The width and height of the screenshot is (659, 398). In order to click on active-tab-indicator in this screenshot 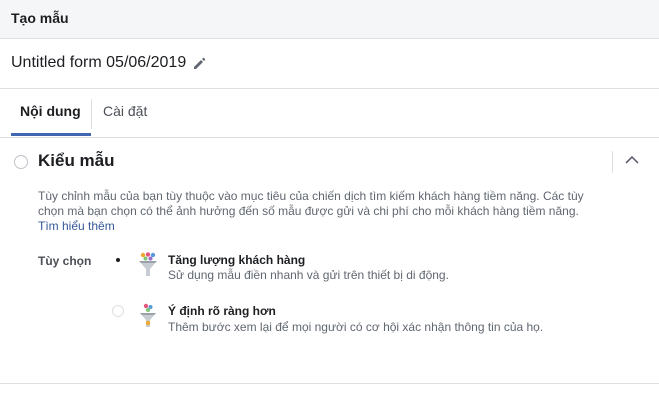, I will do `click(51, 134)`.